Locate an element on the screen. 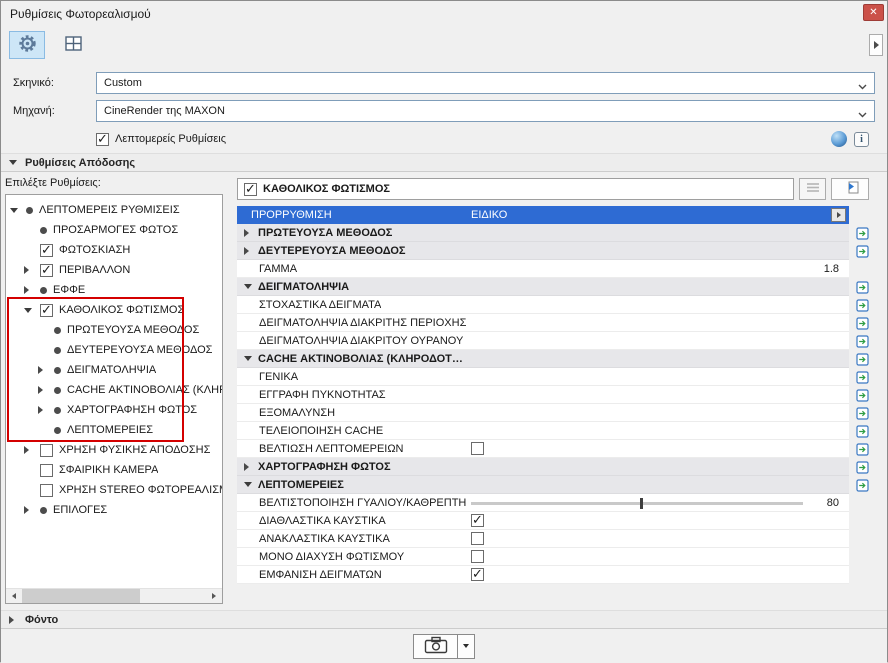 The width and height of the screenshot is (888, 663). scrollbar-thumb is located at coordinates (81, 596).